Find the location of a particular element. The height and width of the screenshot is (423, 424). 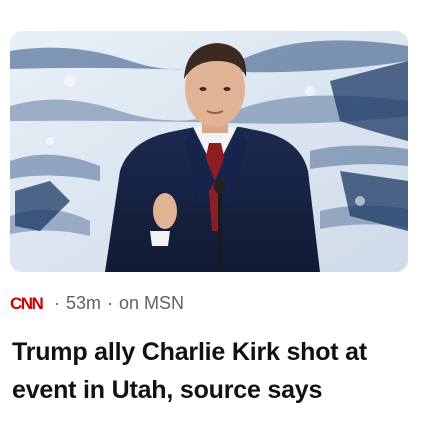

svg-text: CNN is located at coordinates (27, 303).